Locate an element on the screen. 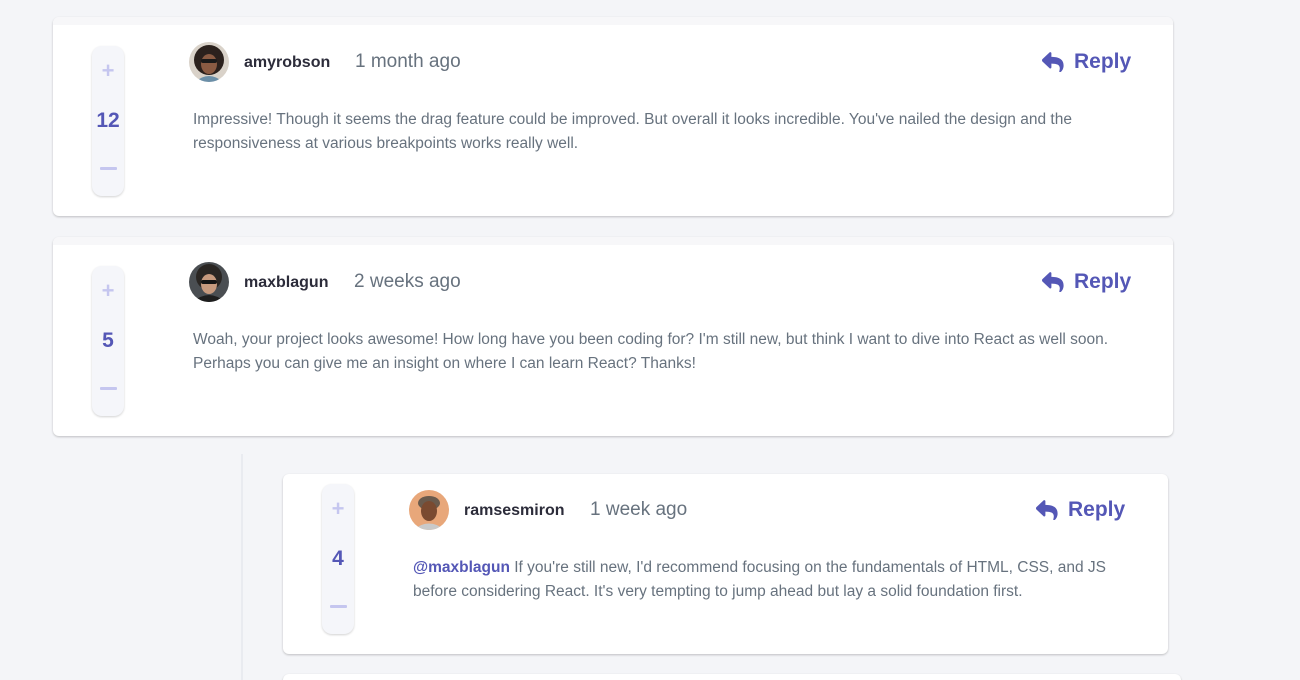 The height and width of the screenshot is (680, 1300). avatar-maxblagun-image is located at coordinates (209, 282).